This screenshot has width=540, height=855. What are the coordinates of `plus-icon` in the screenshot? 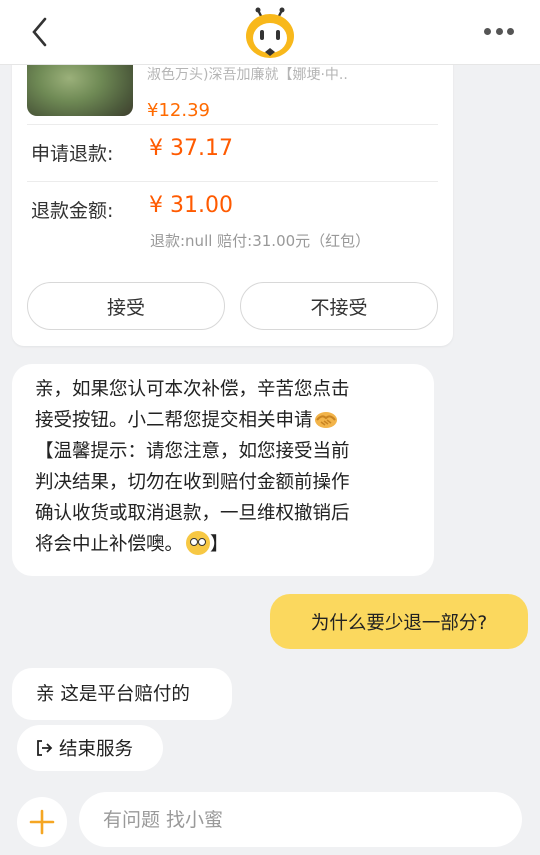 It's located at (42, 822).